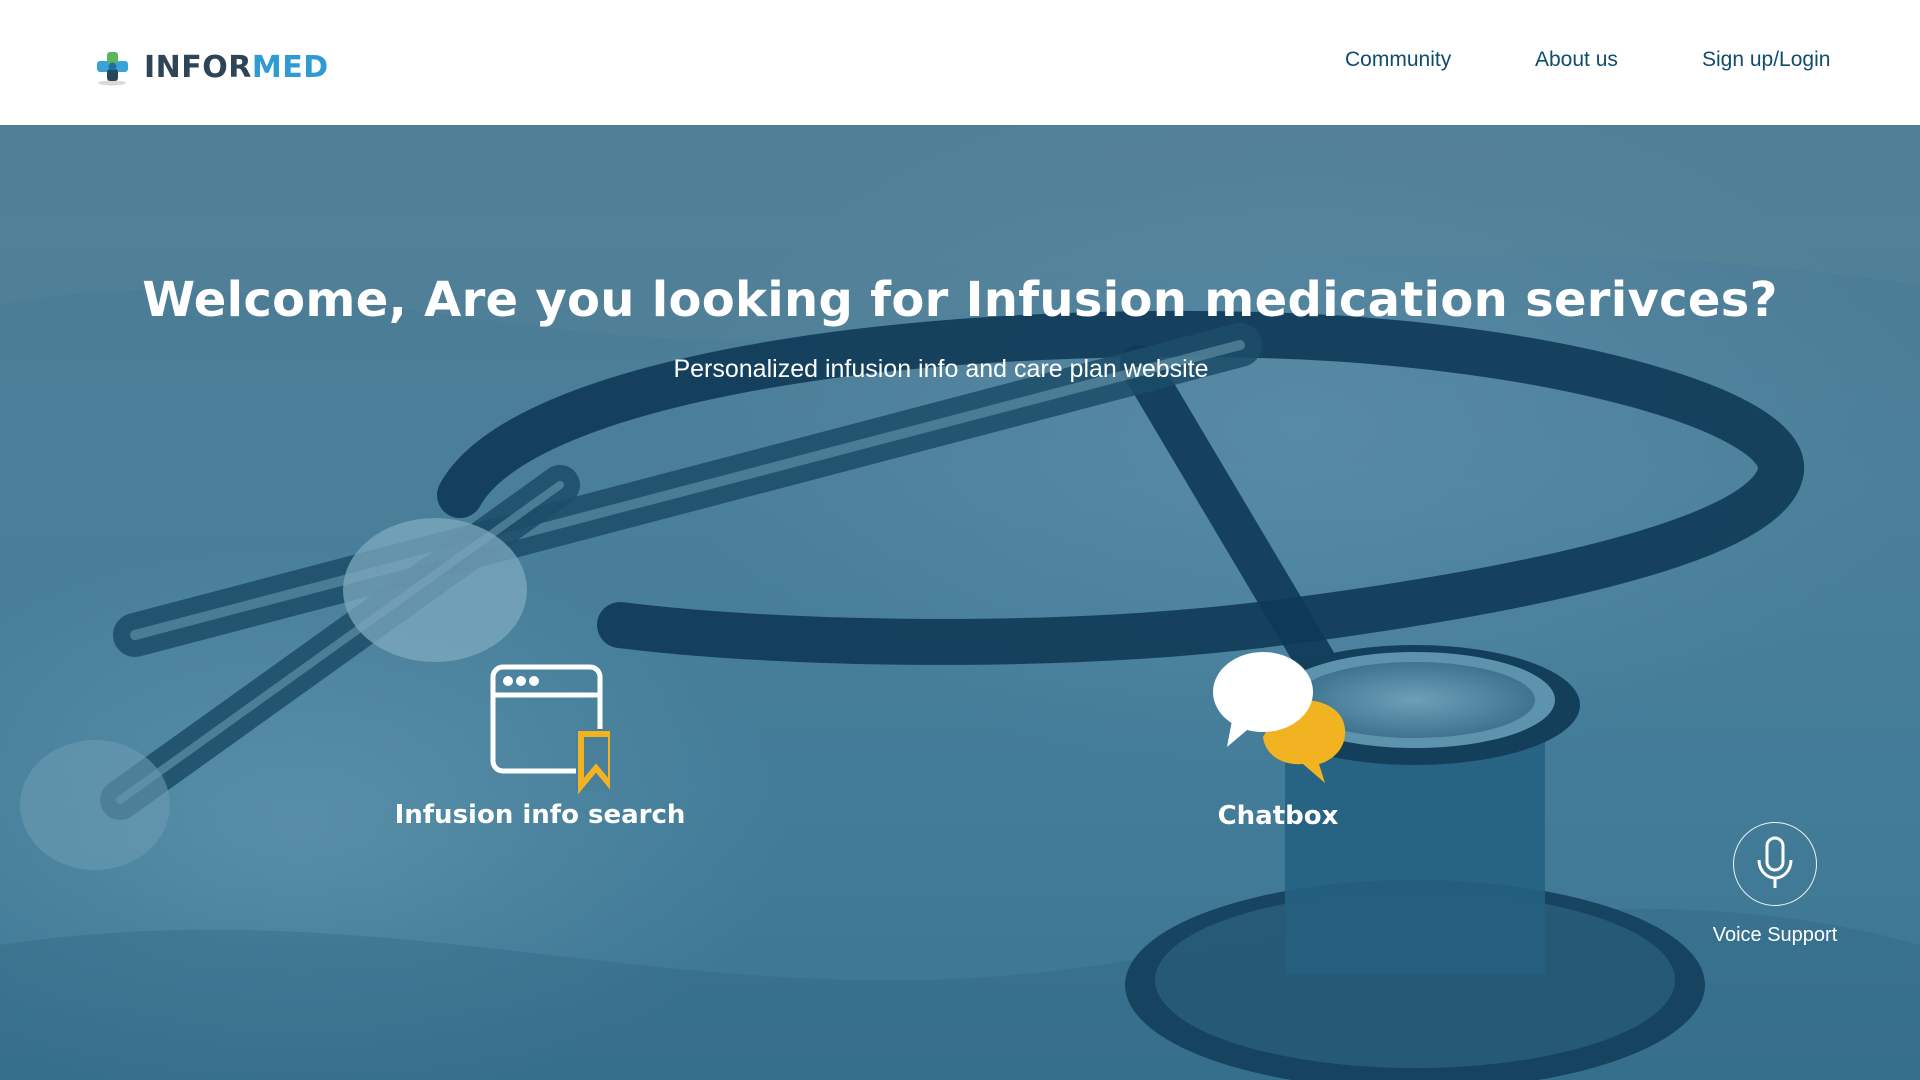 The height and width of the screenshot is (1080, 1920). I want to click on infusion-info-search-label: Infusion info search, so click(540, 815).